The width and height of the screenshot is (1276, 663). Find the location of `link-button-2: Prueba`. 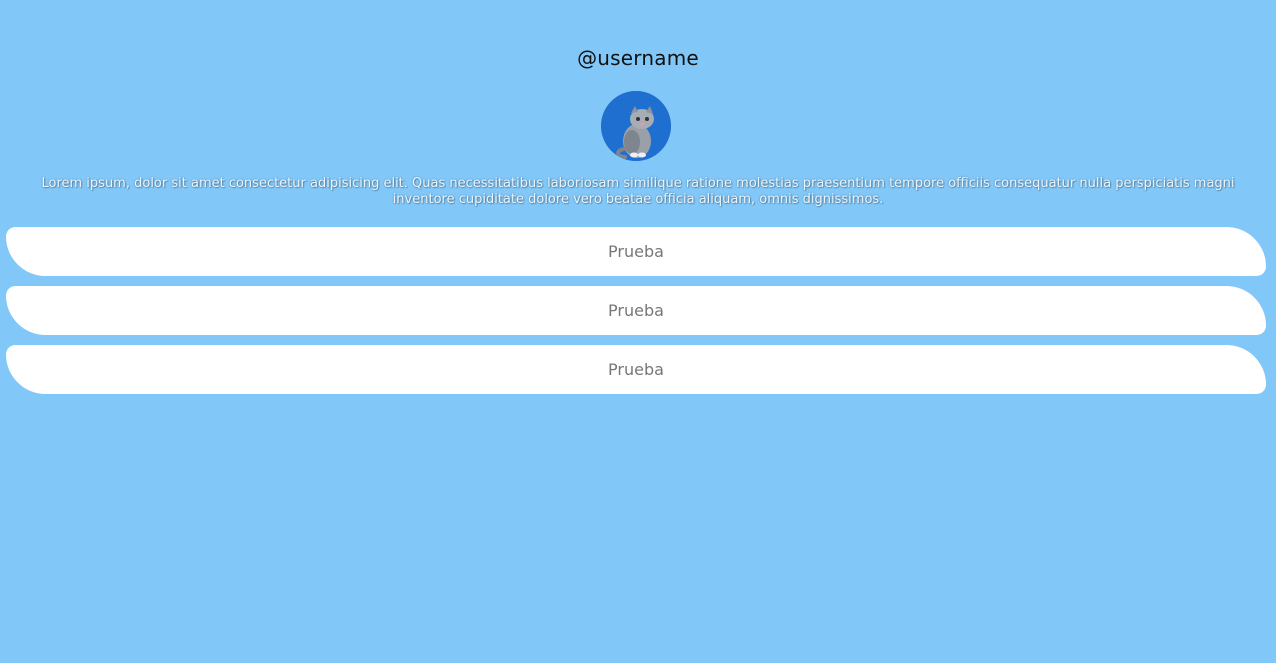

link-button-2: Prueba is located at coordinates (636, 310).